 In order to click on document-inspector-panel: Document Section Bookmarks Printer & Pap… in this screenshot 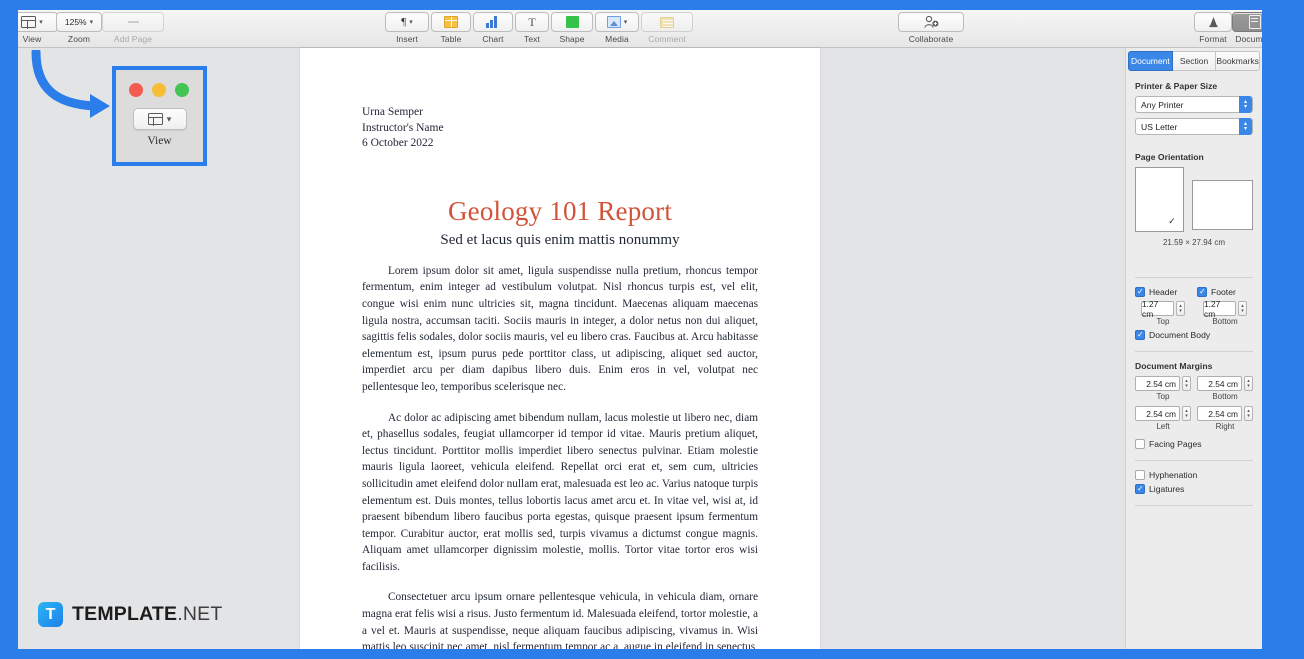, I will do `click(1193, 348)`.